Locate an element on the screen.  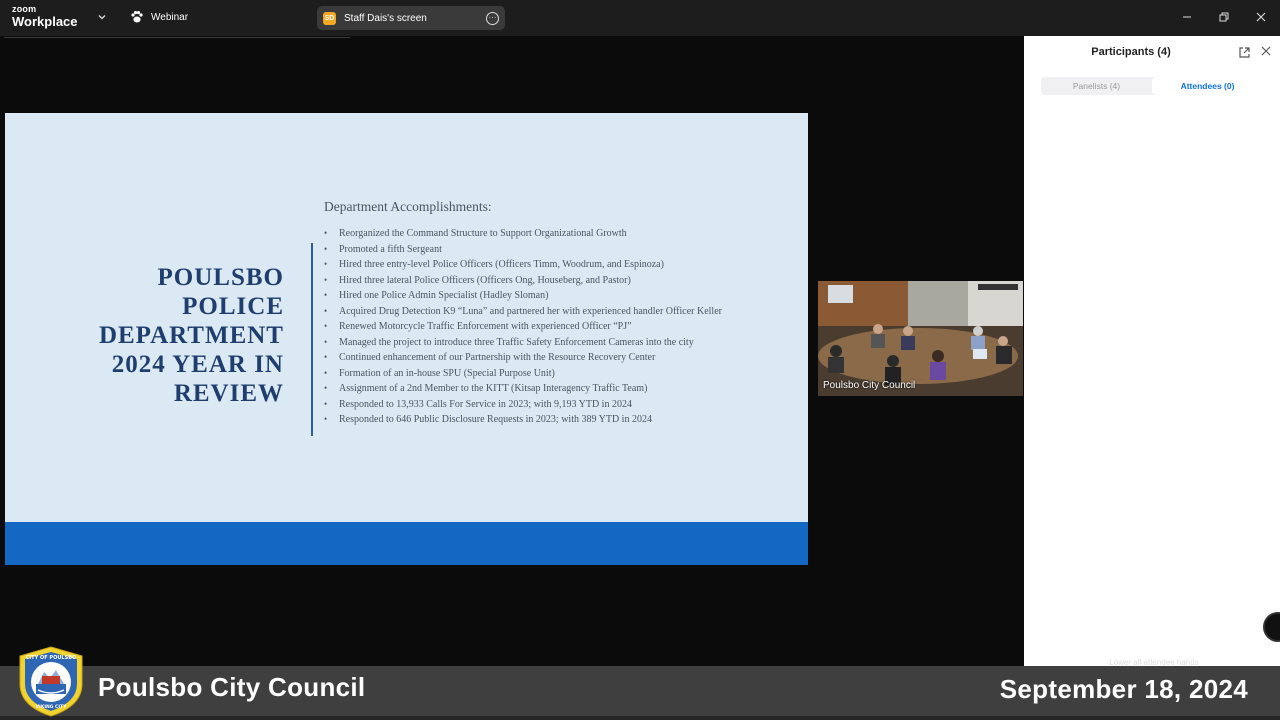
restore-button is located at coordinates (1224, 17).